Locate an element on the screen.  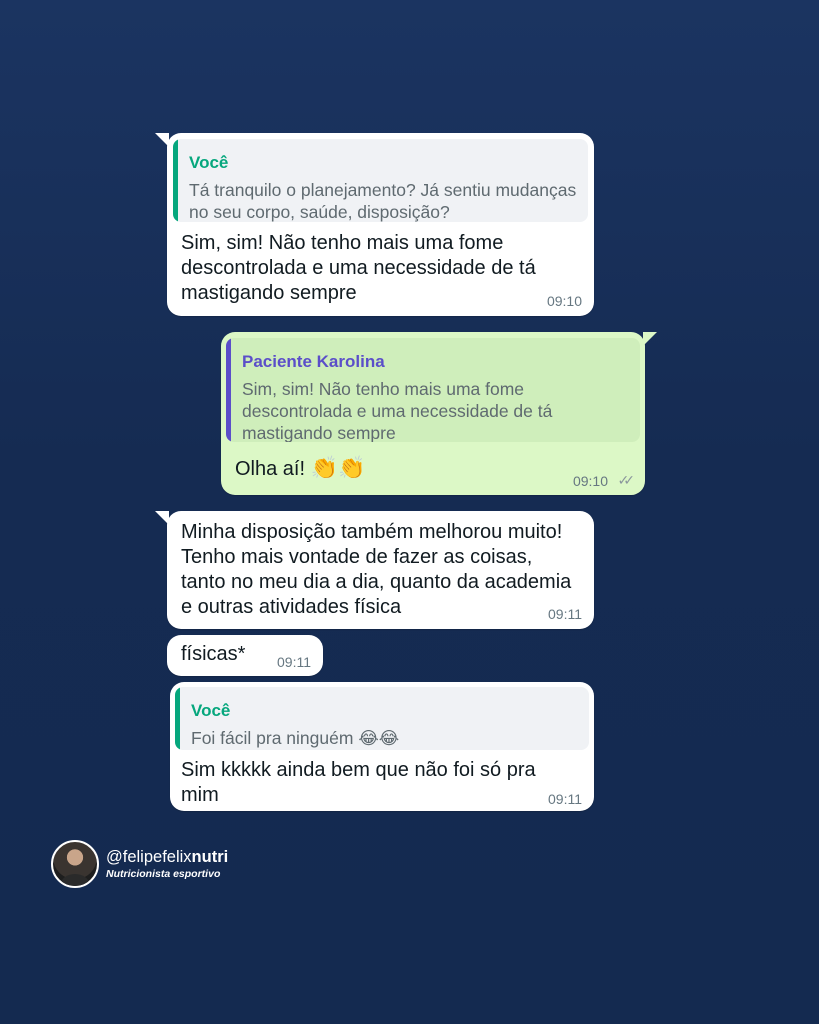
profile-handle: @felipefelixnutri is located at coordinates (167, 857).